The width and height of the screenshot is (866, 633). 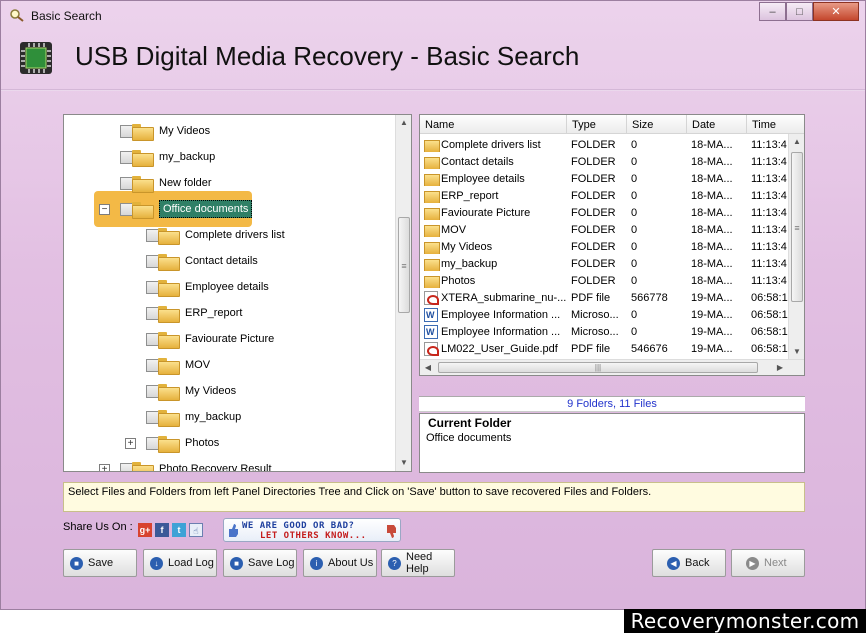 What do you see at coordinates (76, 563) in the screenshot?
I see `save-icon: ■` at bounding box center [76, 563].